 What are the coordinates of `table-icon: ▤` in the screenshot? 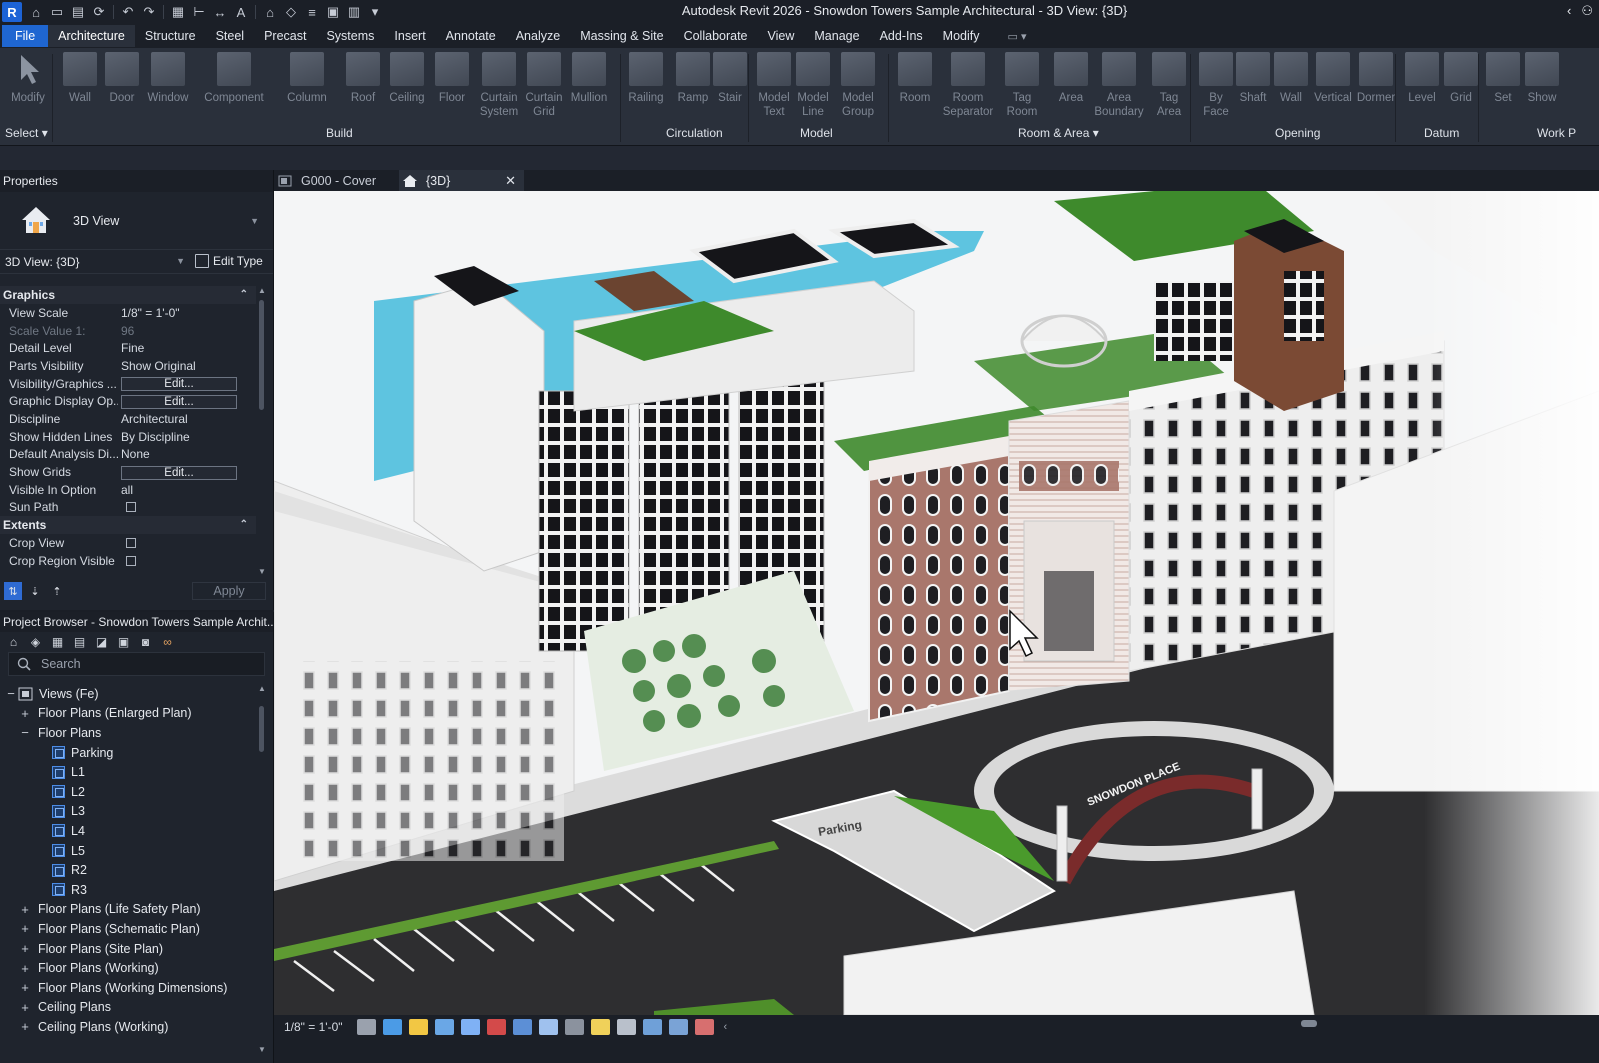 It's located at (79, 642).